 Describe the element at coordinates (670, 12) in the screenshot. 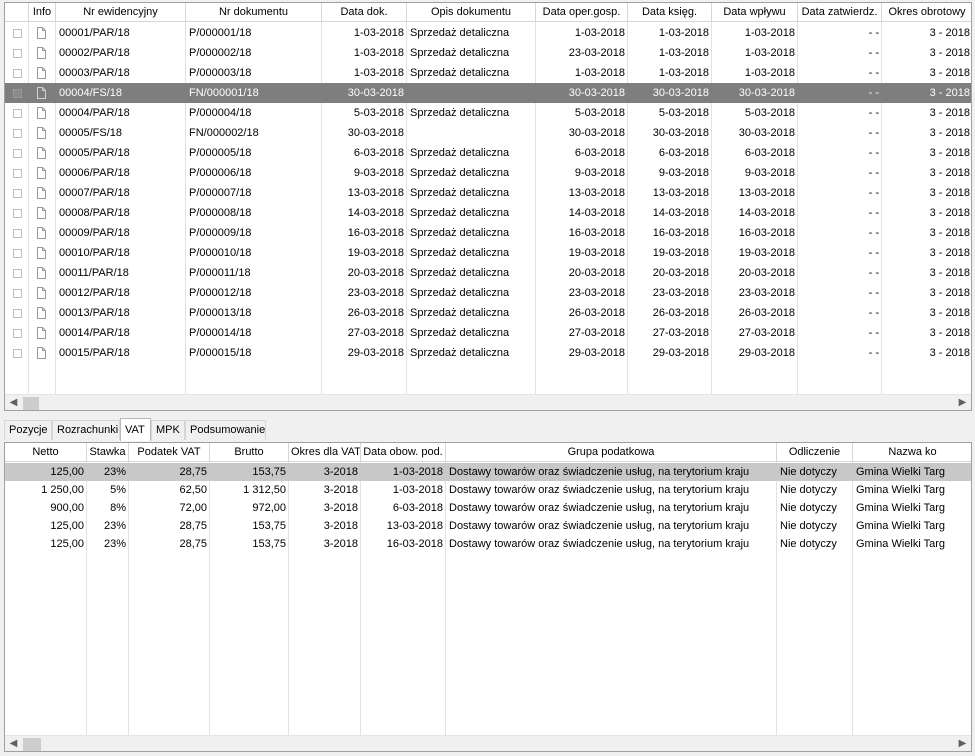

I see `top_grid-header-data-ksieg: Data księg.` at that location.